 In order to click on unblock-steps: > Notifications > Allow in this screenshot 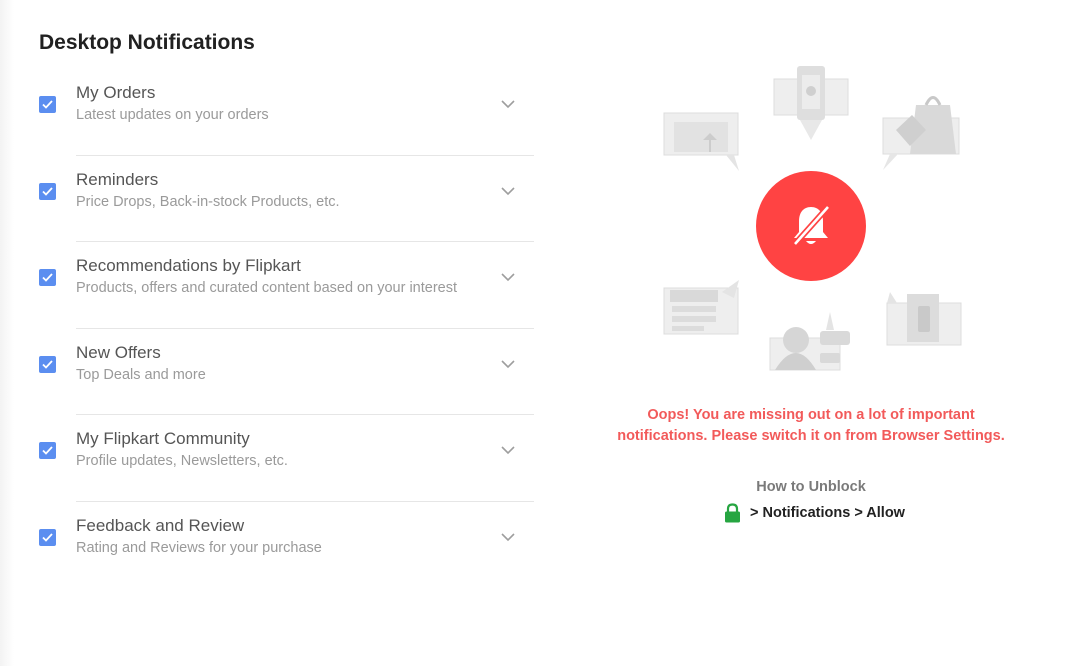, I will do `click(814, 513)`.